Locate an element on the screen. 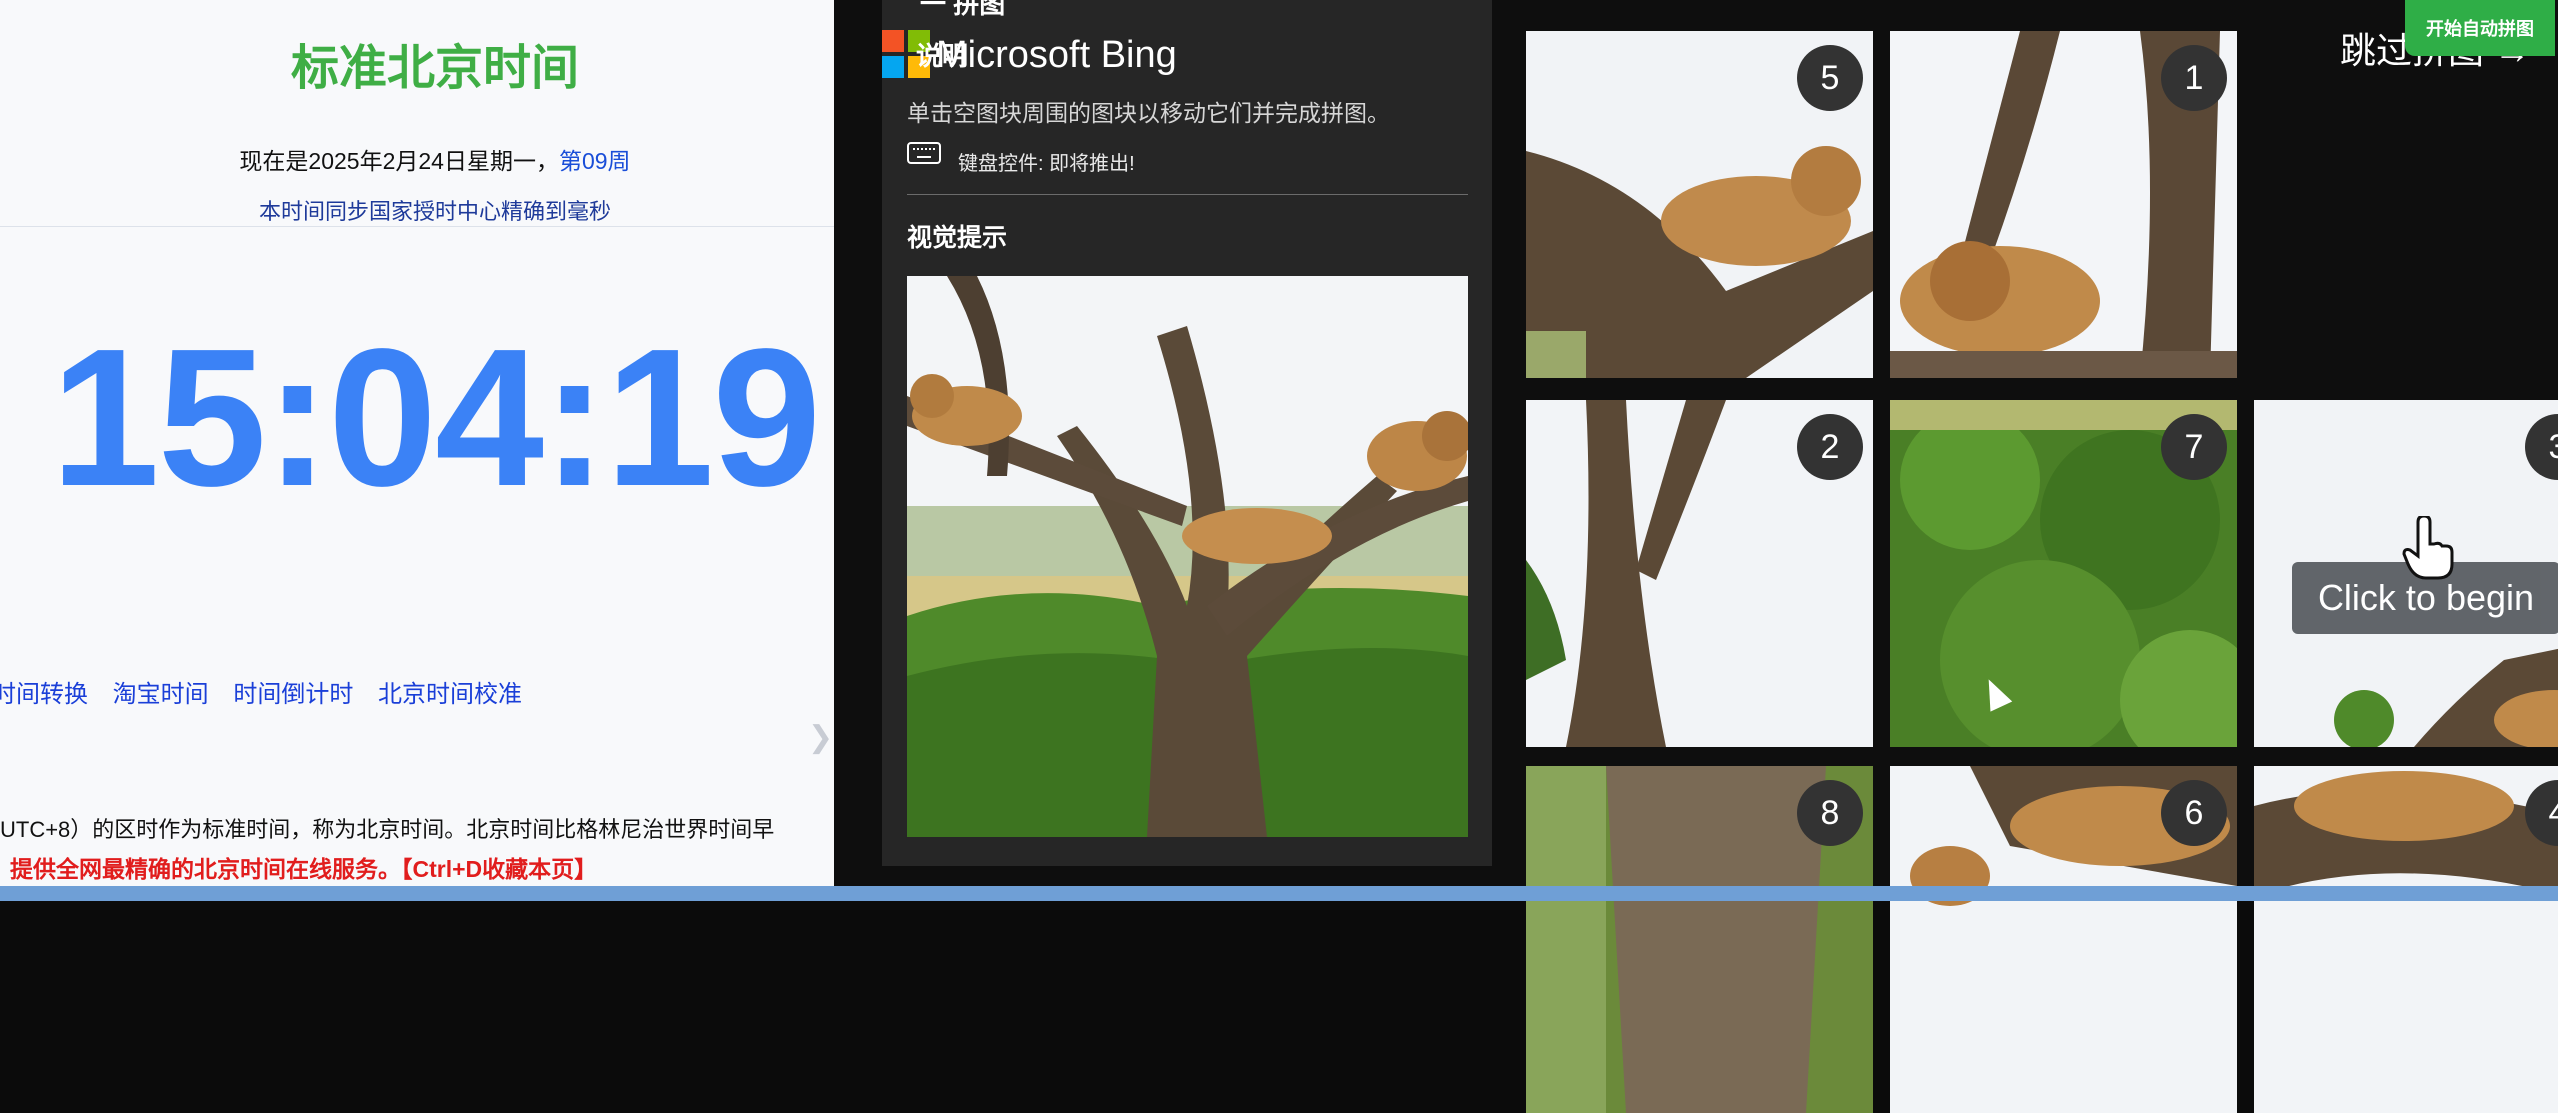 The image size is (2558, 1113). link-countdown: 时间倒计时 is located at coordinates (293, 694).